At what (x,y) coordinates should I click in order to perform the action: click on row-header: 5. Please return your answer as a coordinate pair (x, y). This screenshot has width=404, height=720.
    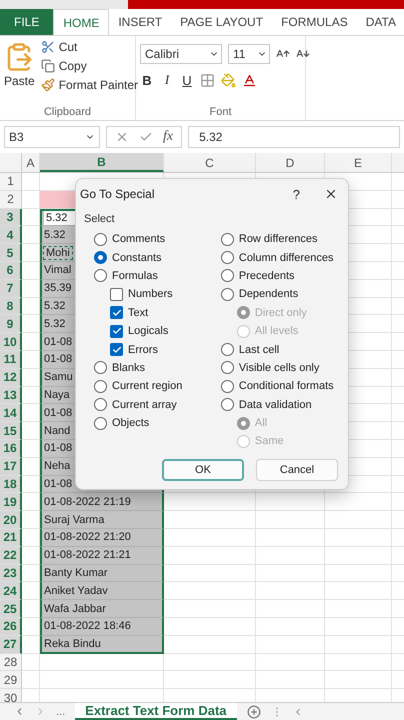
    Looking at the image, I should click on (11, 253).